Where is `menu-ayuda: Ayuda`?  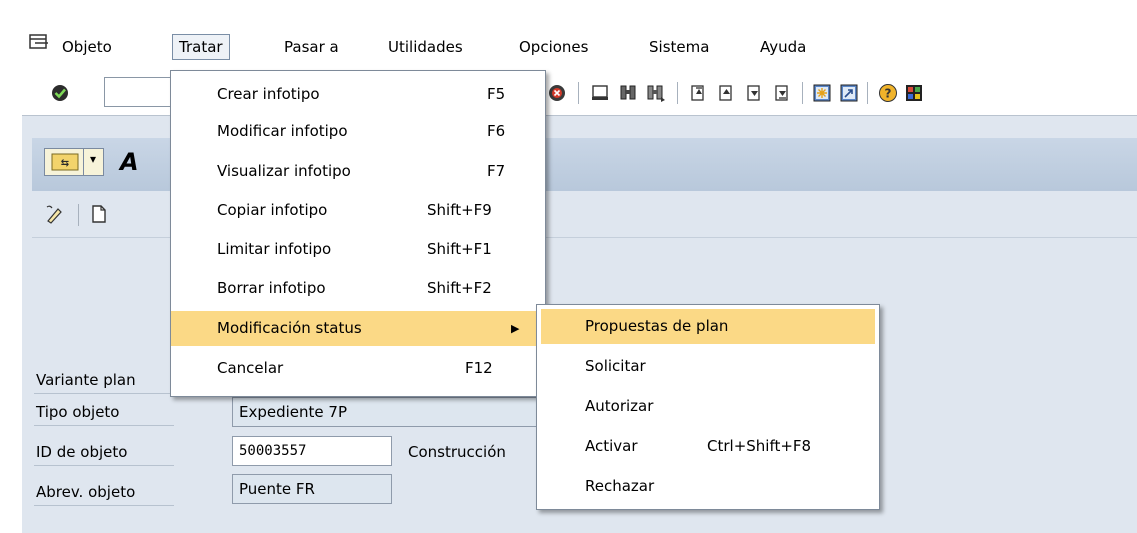 menu-ayuda: Ayuda is located at coordinates (783, 47).